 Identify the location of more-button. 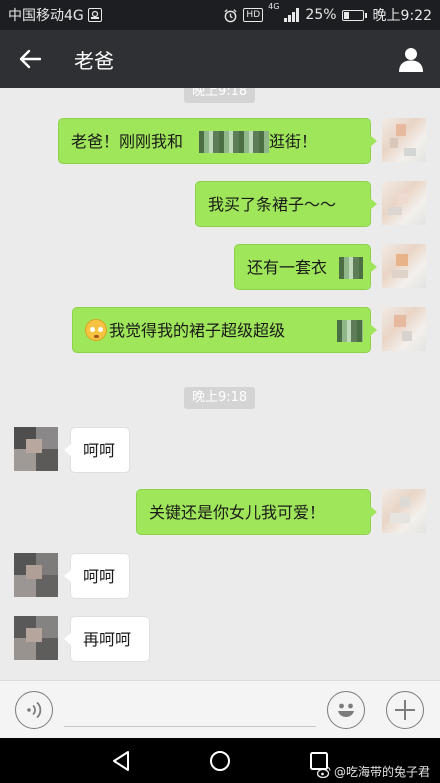
(405, 710).